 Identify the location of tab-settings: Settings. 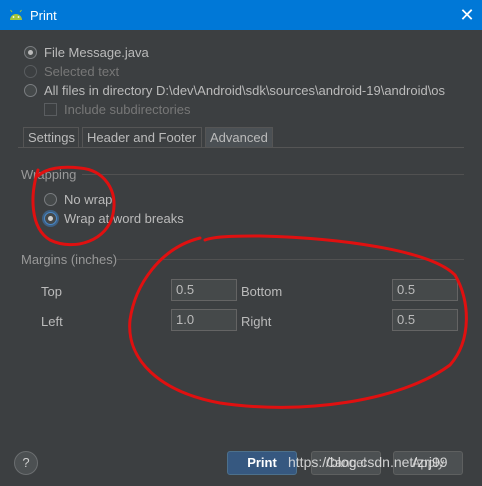
(51, 137).